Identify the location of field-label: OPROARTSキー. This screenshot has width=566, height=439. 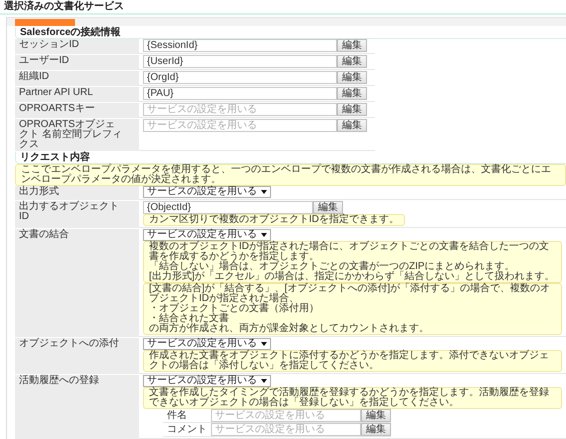
(77, 110).